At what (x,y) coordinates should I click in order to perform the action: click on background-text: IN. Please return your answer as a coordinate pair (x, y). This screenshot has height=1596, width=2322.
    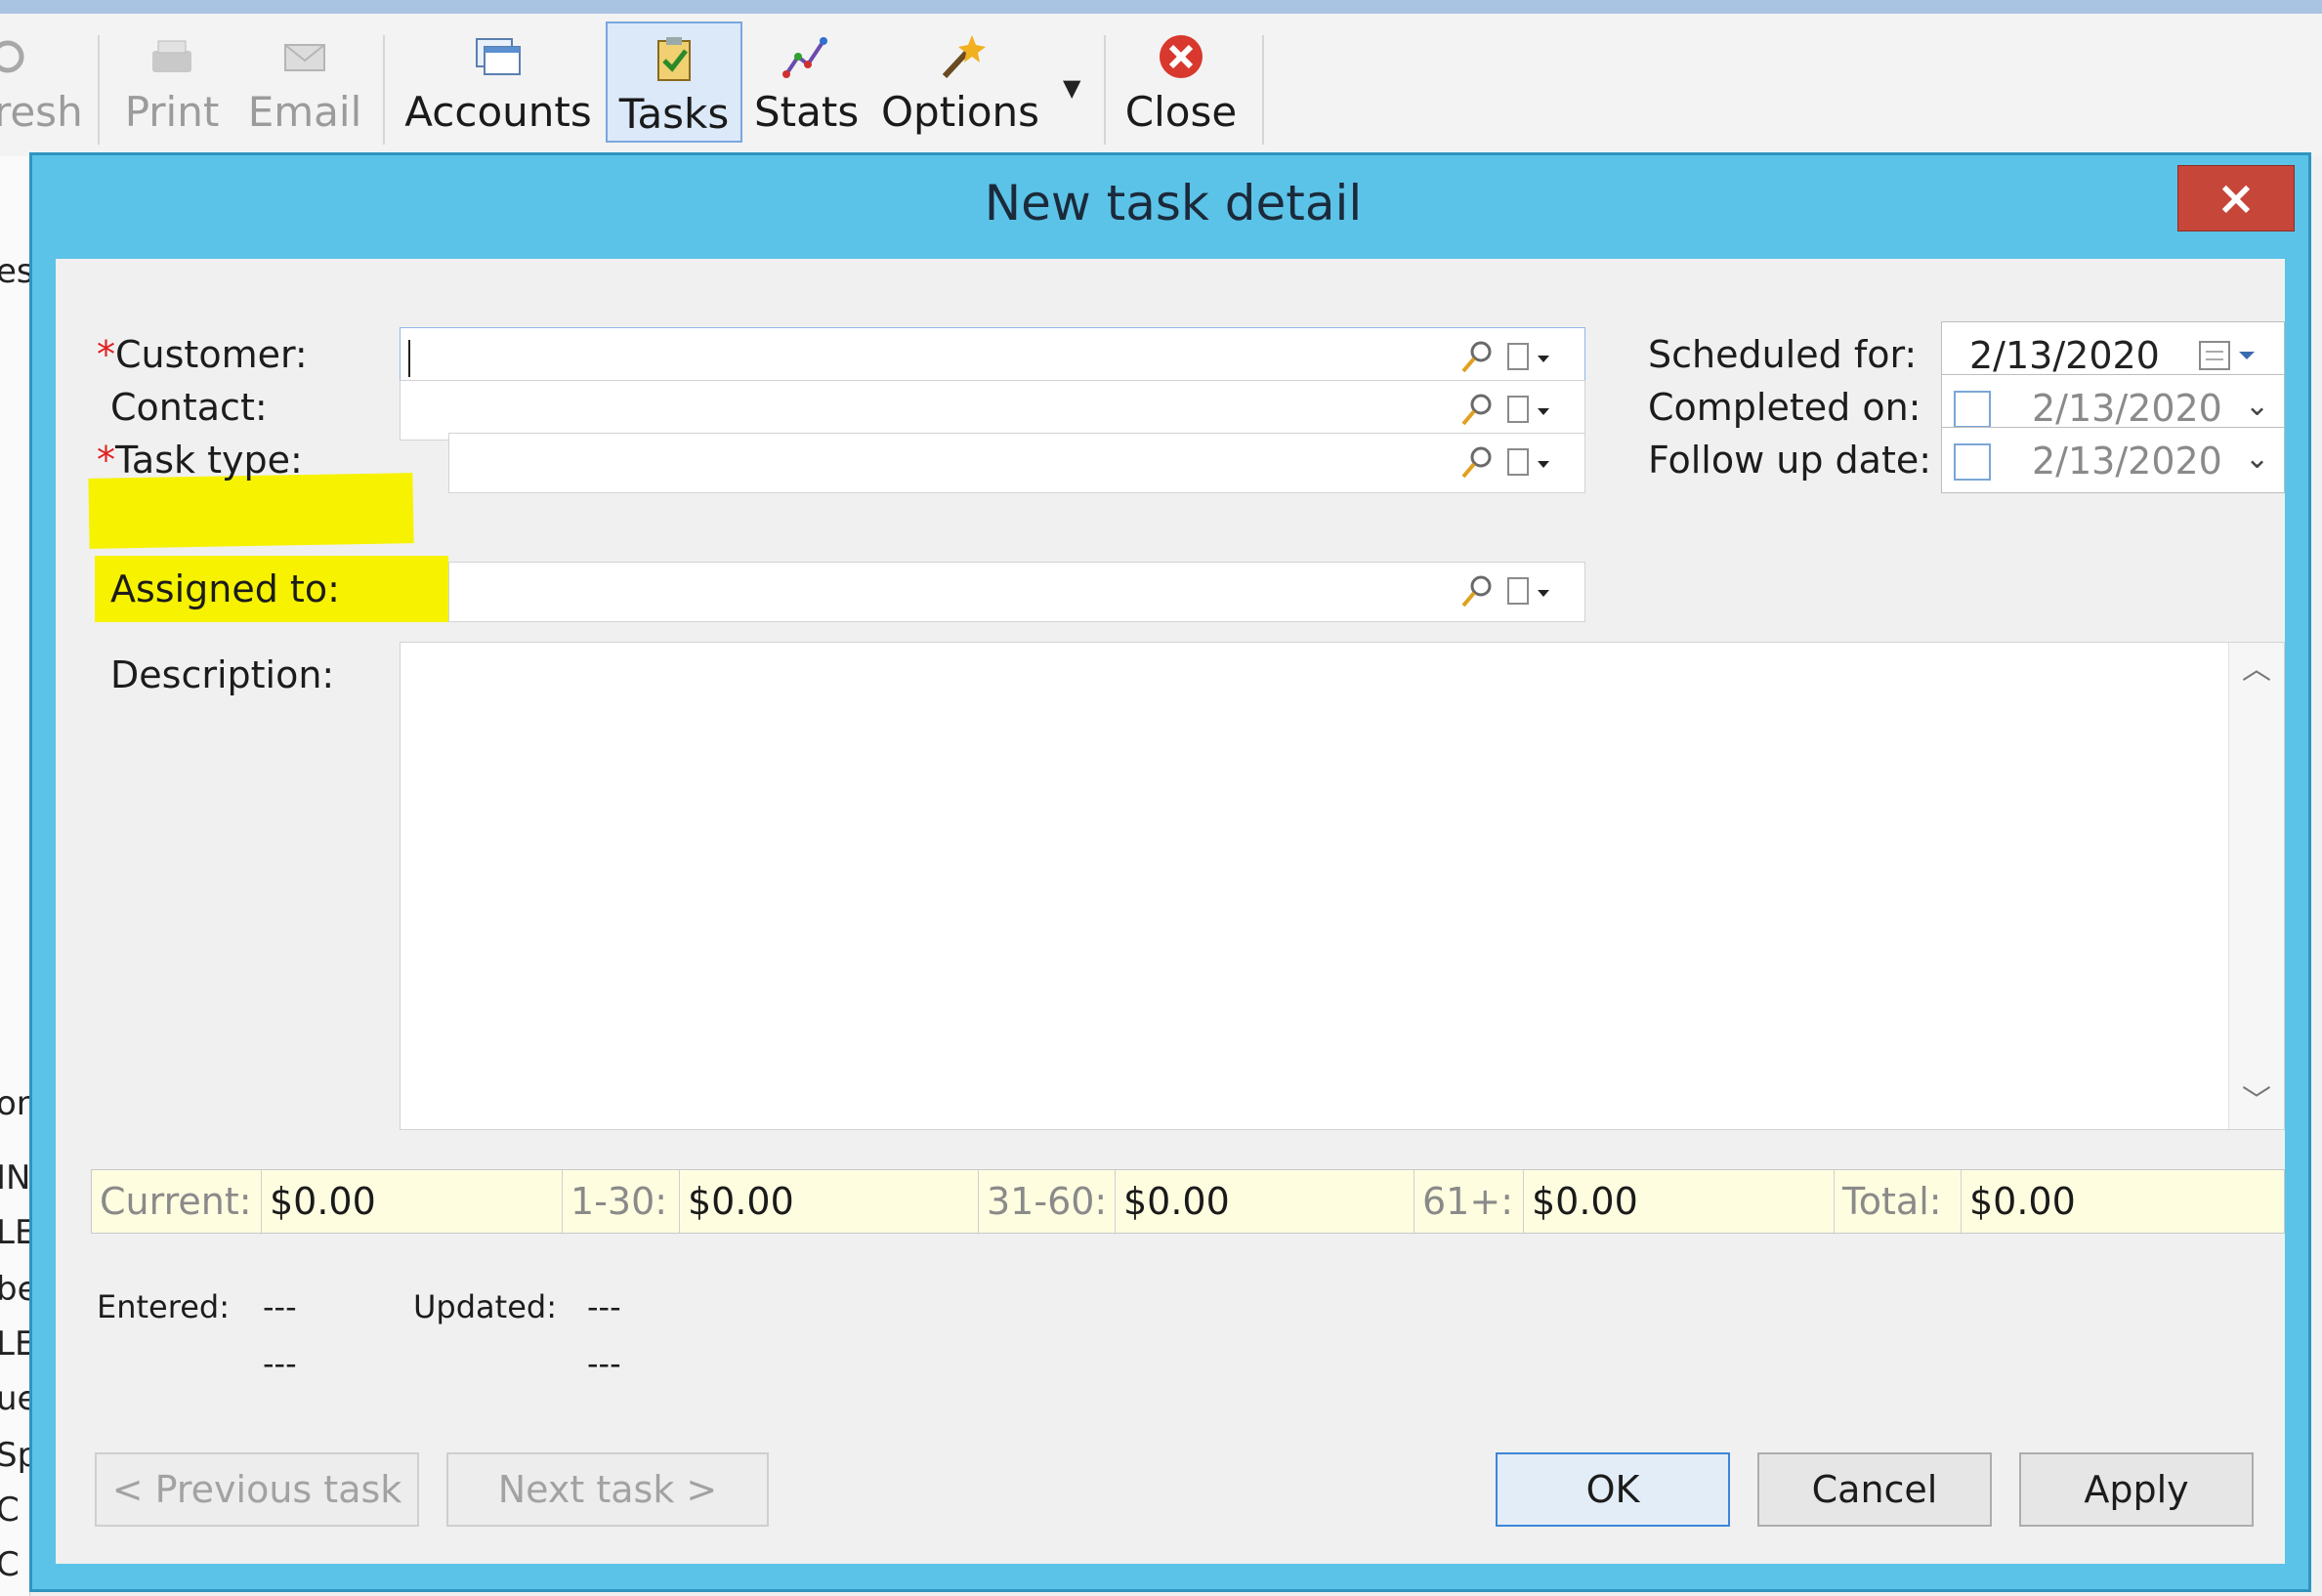
    Looking at the image, I should click on (15, 1177).